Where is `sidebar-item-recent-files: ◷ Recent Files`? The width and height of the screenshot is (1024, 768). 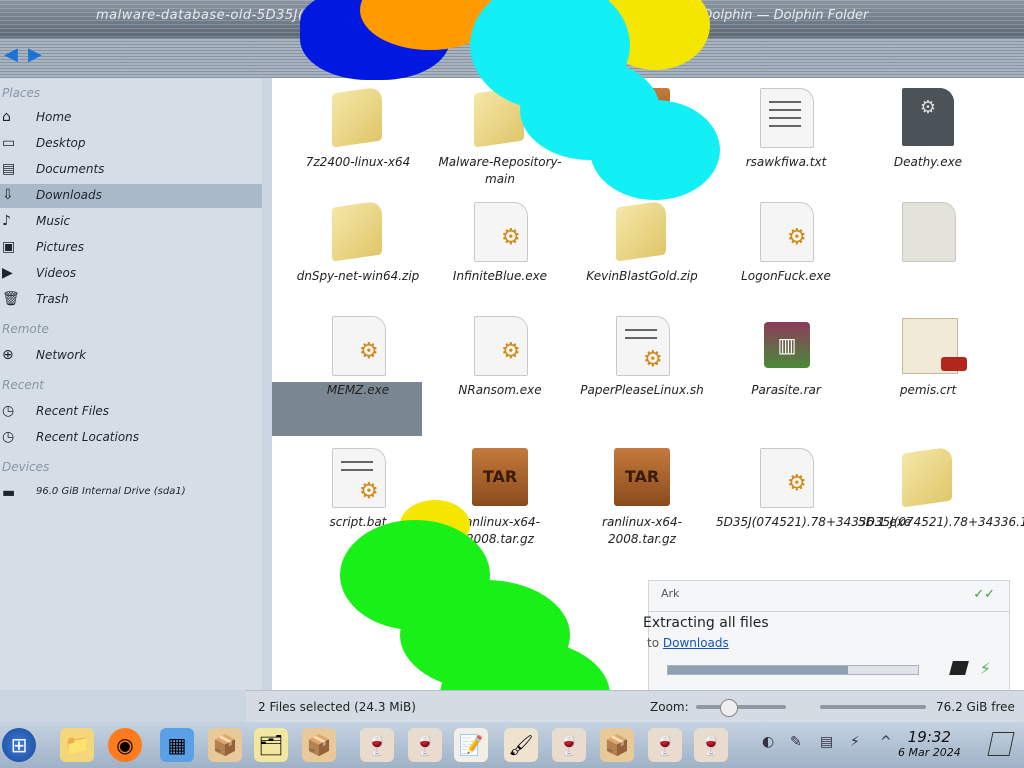
sidebar-item-recent-files: ◷ Recent Files is located at coordinates (131, 412).